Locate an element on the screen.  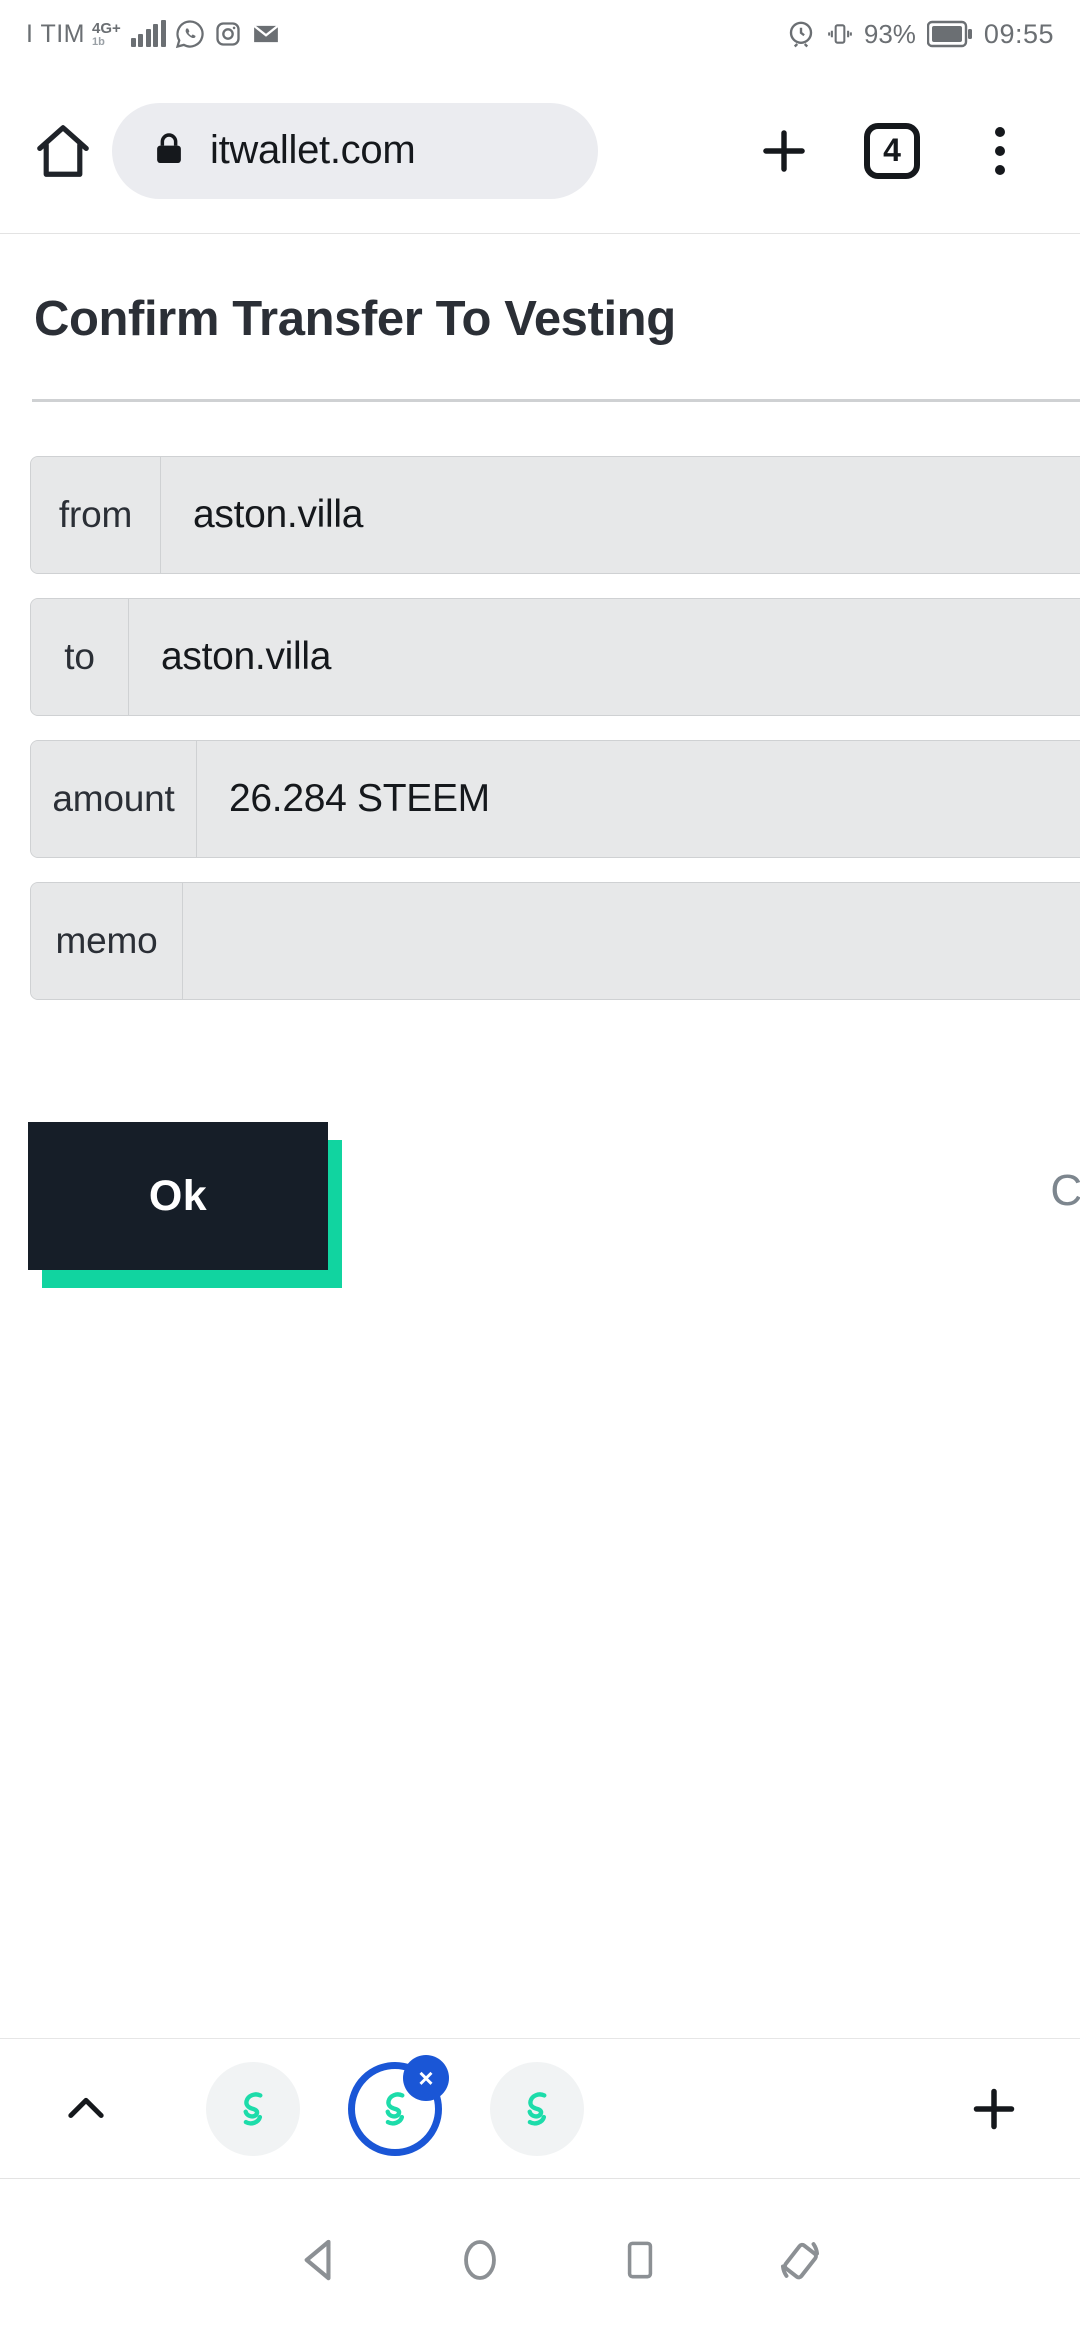
table-row: from aston.villa is located at coordinates (555, 515).